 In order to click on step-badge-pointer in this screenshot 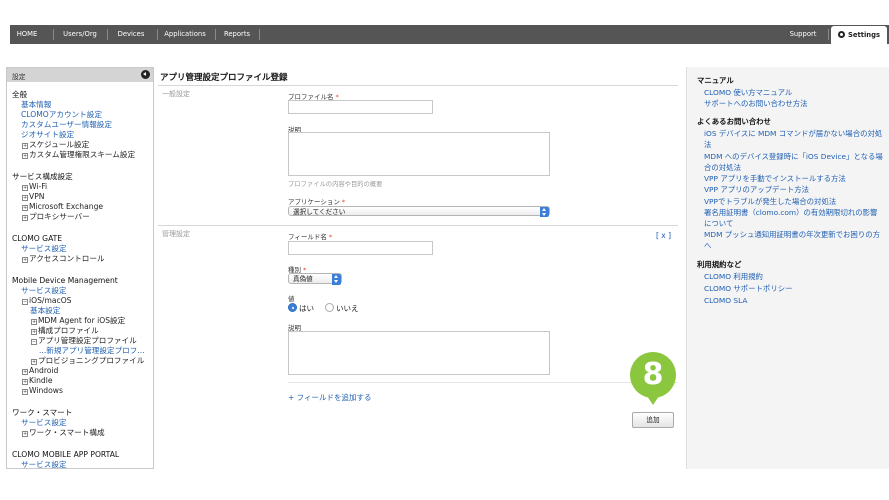, I will do `click(653, 400)`.